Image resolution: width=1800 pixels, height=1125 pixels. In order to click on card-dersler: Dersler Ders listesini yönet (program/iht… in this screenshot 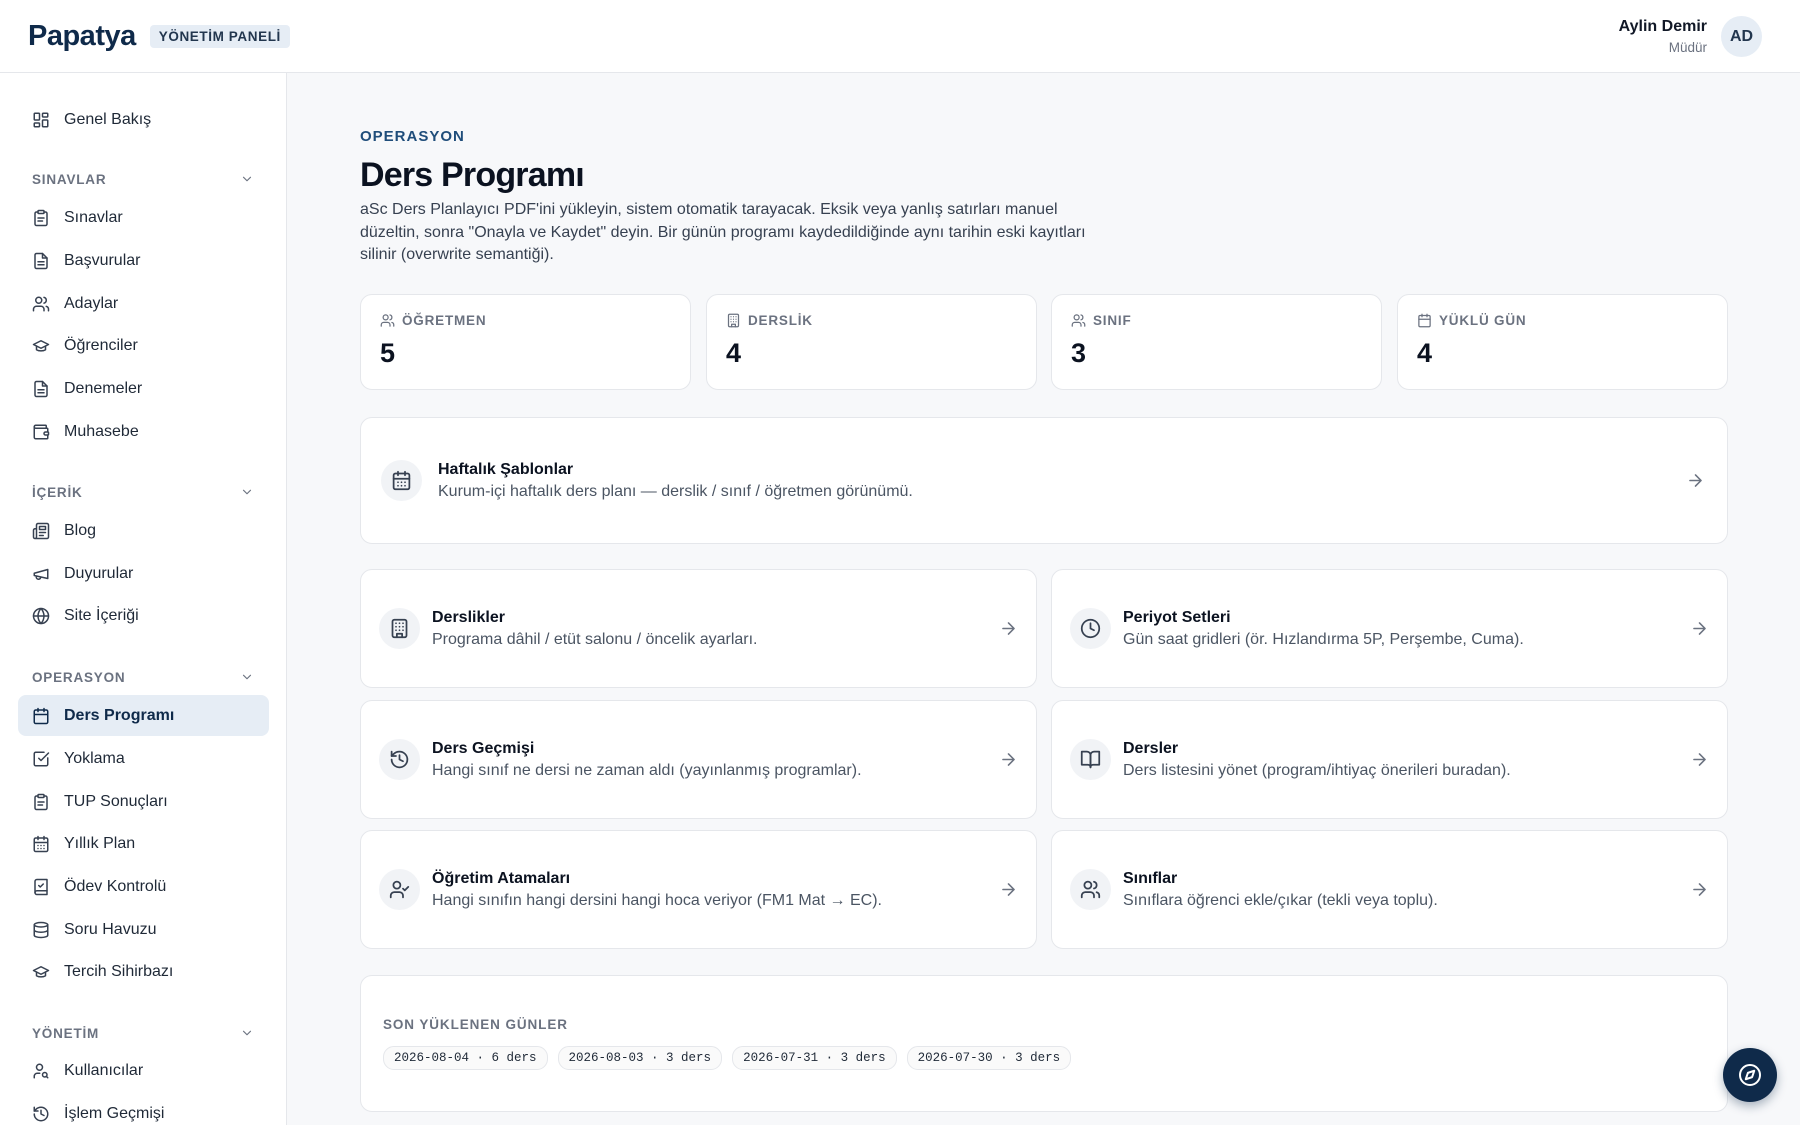, I will do `click(1389, 759)`.